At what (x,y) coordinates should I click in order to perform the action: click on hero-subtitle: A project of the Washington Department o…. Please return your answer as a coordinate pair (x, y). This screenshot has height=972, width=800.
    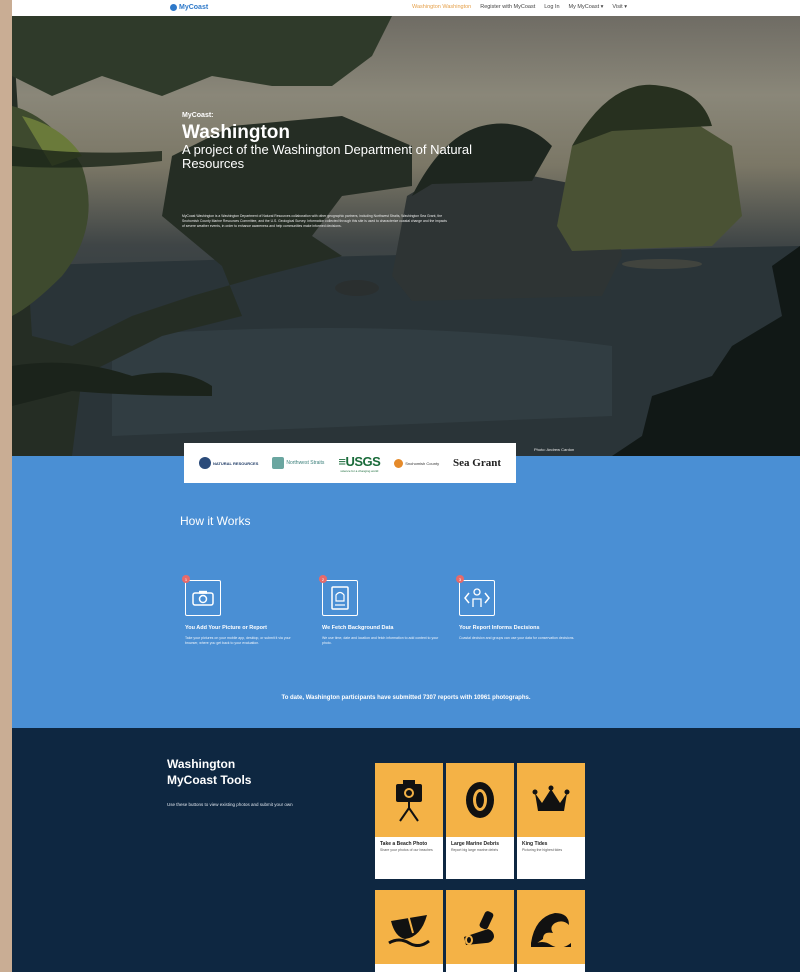
    Looking at the image, I should click on (327, 156).